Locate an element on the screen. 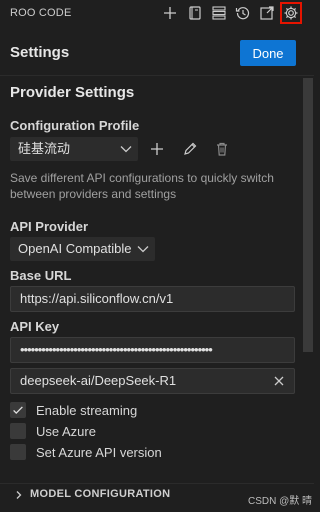 The width and height of the screenshot is (320, 512). chevron-right-icon is located at coordinates (19, 495).